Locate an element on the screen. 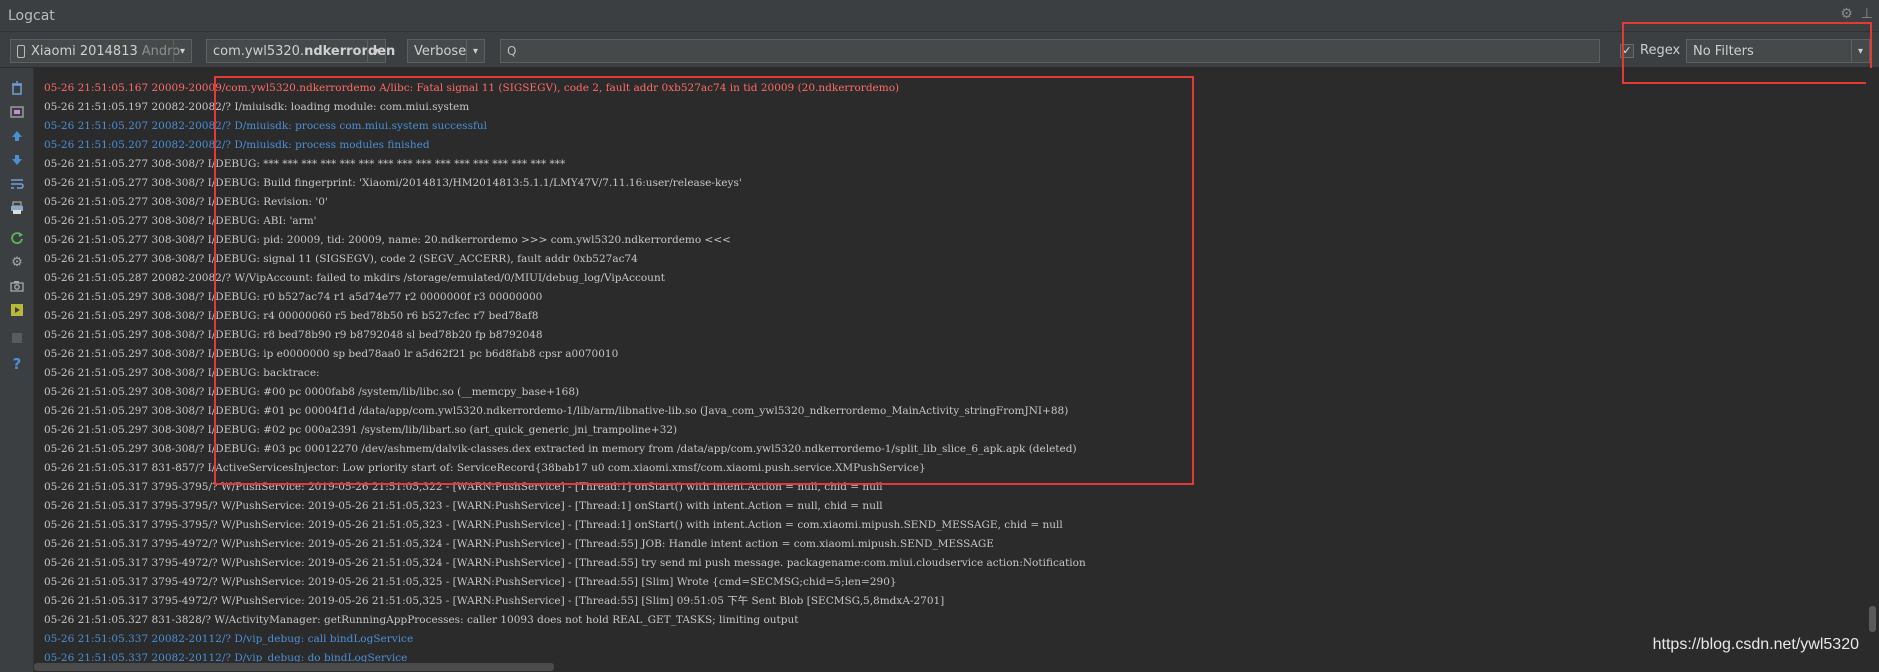  log-level-select: Verbose ▾ is located at coordinates (446, 51).